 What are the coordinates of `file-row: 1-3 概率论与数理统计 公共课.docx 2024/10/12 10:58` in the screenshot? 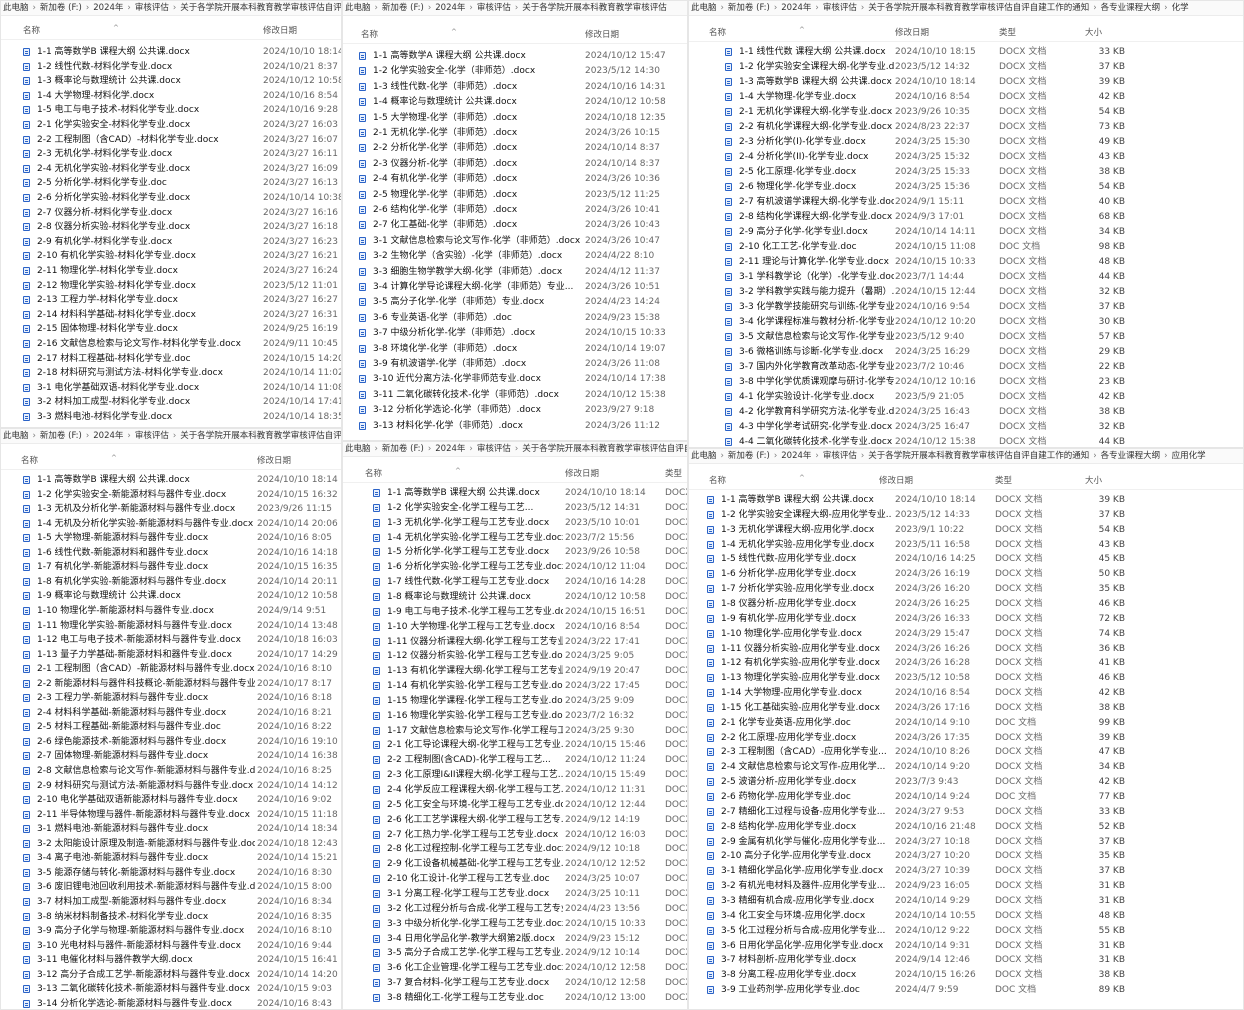 It's located at (171, 81).